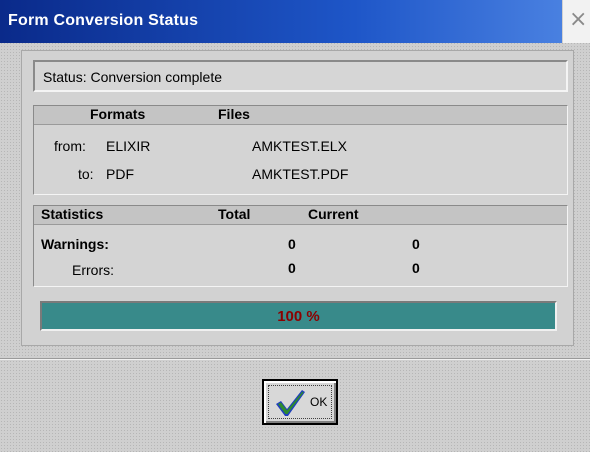  Describe the element at coordinates (416, 244) in the screenshot. I see `warnings-current: 0` at that location.